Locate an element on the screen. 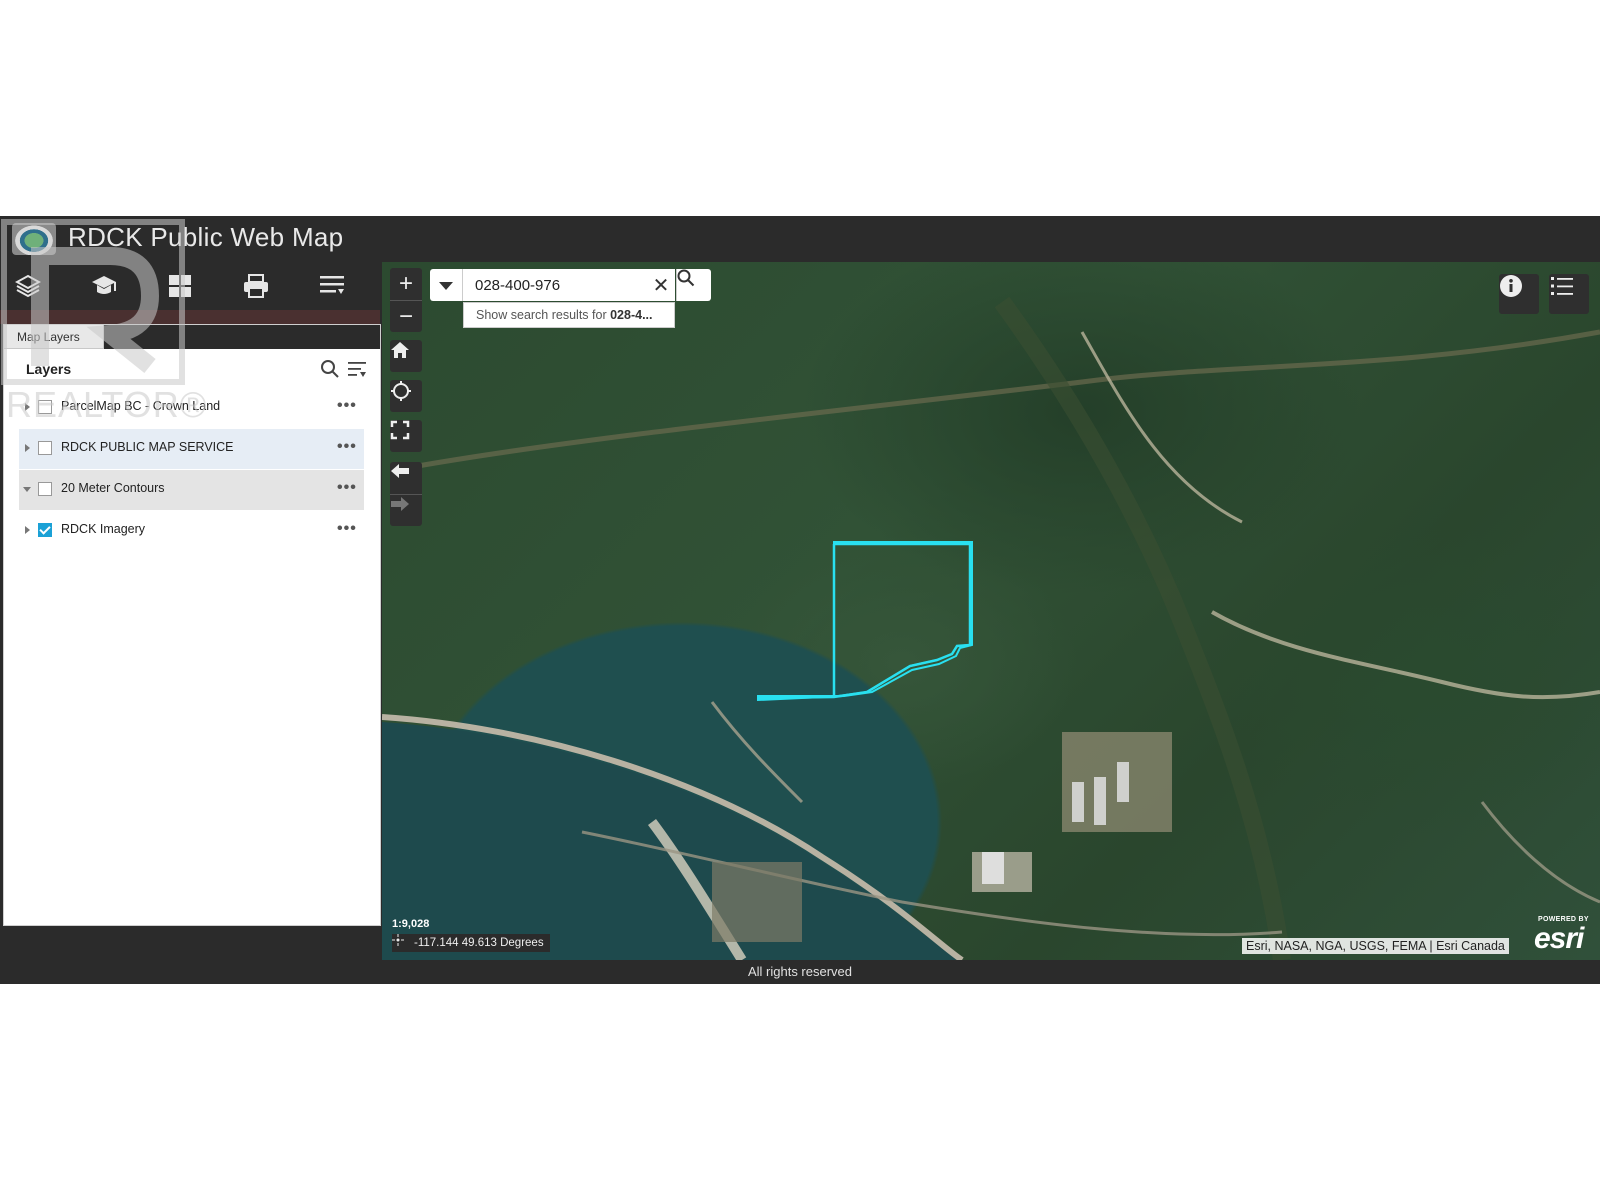 This screenshot has height=1200, width=1600. footer-text: All rights reserved is located at coordinates (800, 971).